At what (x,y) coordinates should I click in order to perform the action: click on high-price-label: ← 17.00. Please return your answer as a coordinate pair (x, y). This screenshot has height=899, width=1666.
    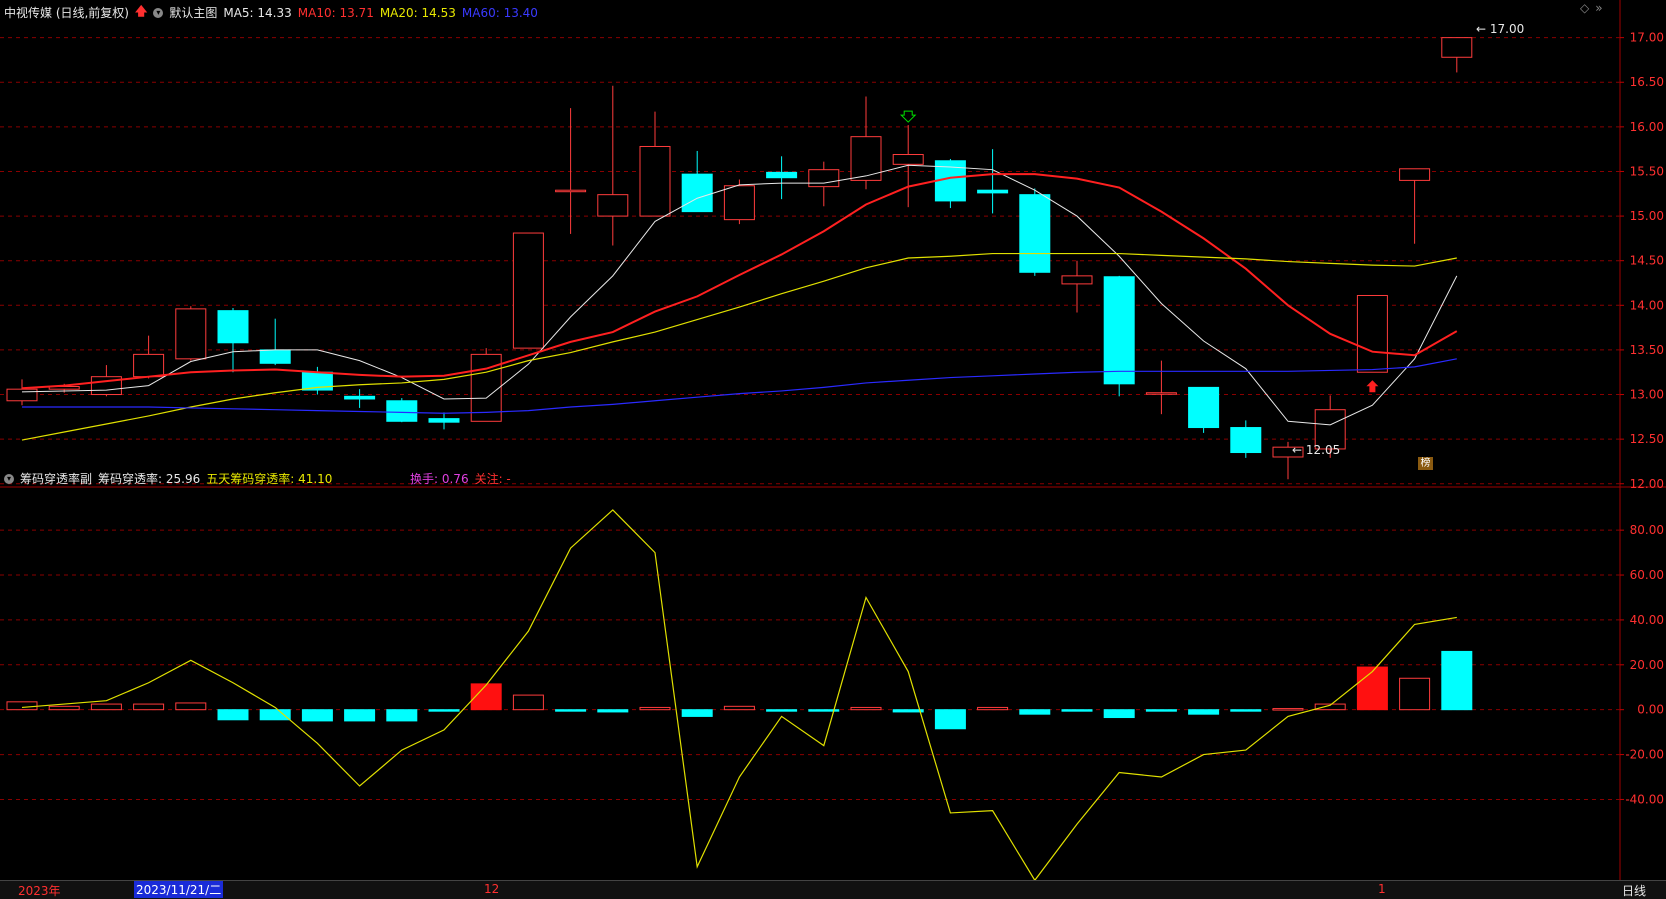
    Looking at the image, I should click on (1500, 29).